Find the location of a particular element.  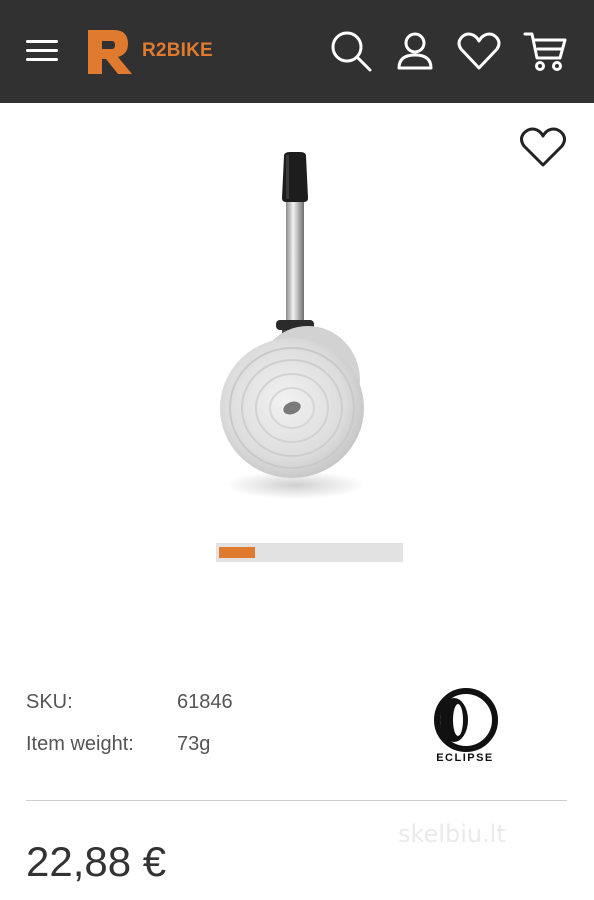

image-carousel-scrollbar is located at coordinates (309, 552).